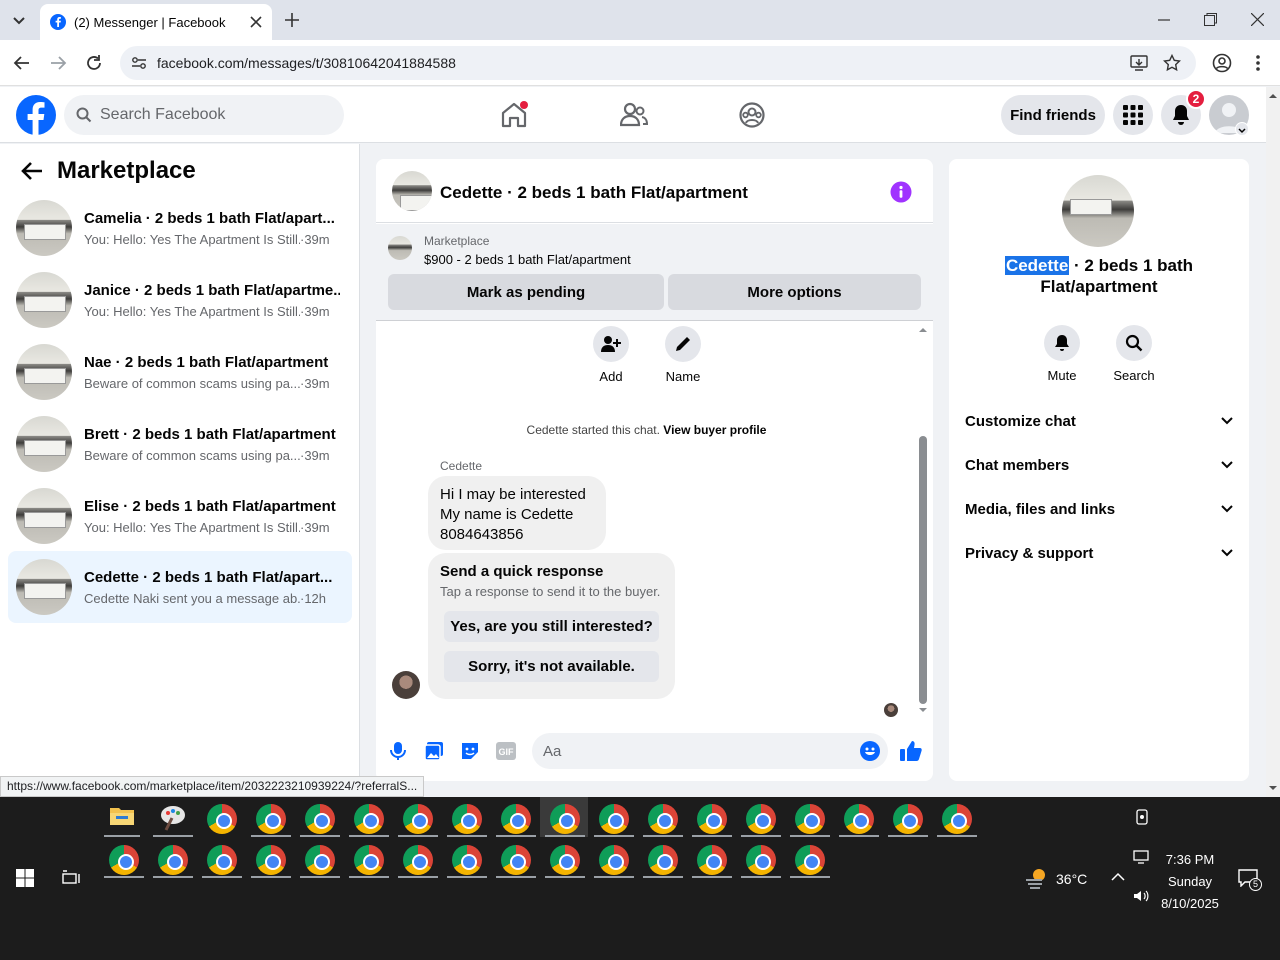  What do you see at coordinates (1257, 19) in the screenshot?
I see `close-window-icon` at bounding box center [1257, 19].